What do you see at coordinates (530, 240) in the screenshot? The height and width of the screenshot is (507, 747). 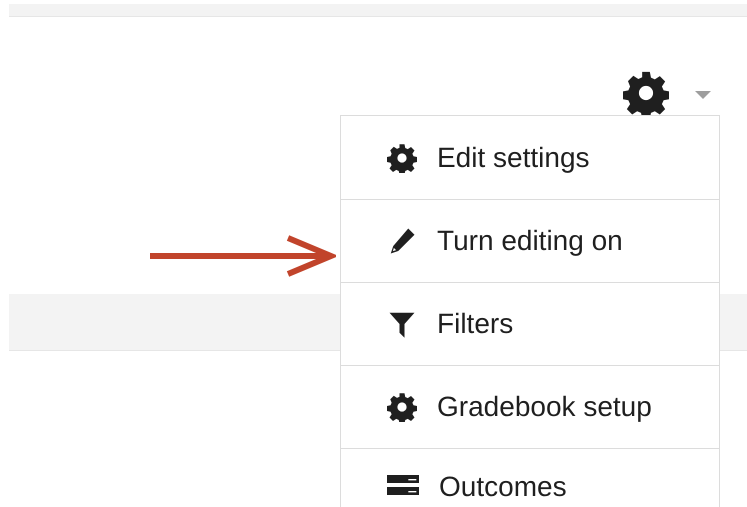 I see `menu-item: Turn editing on` at bounding box center [530, 240].